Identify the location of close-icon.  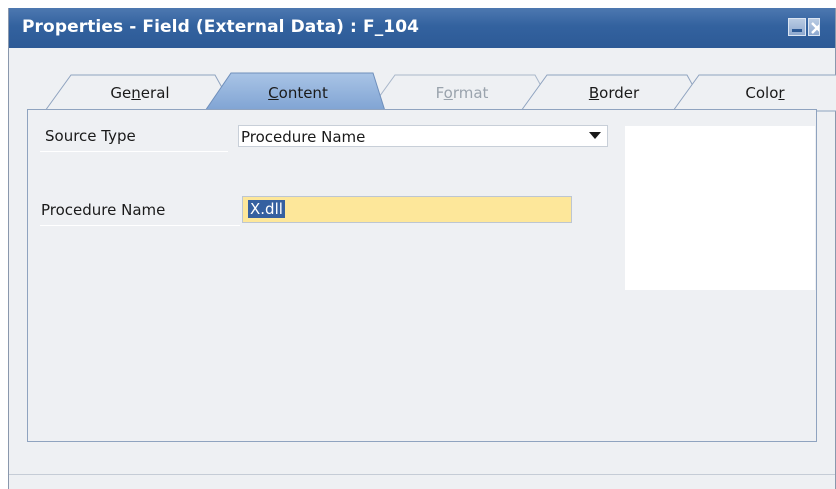
(815, 28).